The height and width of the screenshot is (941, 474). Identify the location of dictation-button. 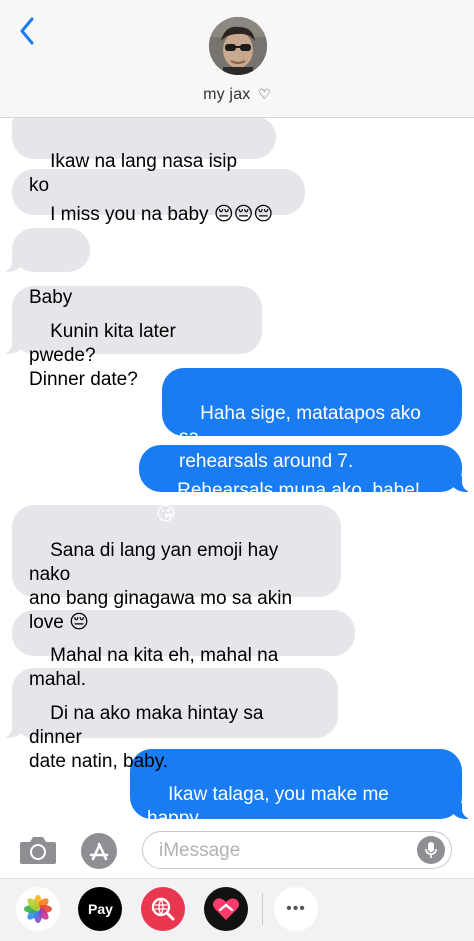
(431, 850).